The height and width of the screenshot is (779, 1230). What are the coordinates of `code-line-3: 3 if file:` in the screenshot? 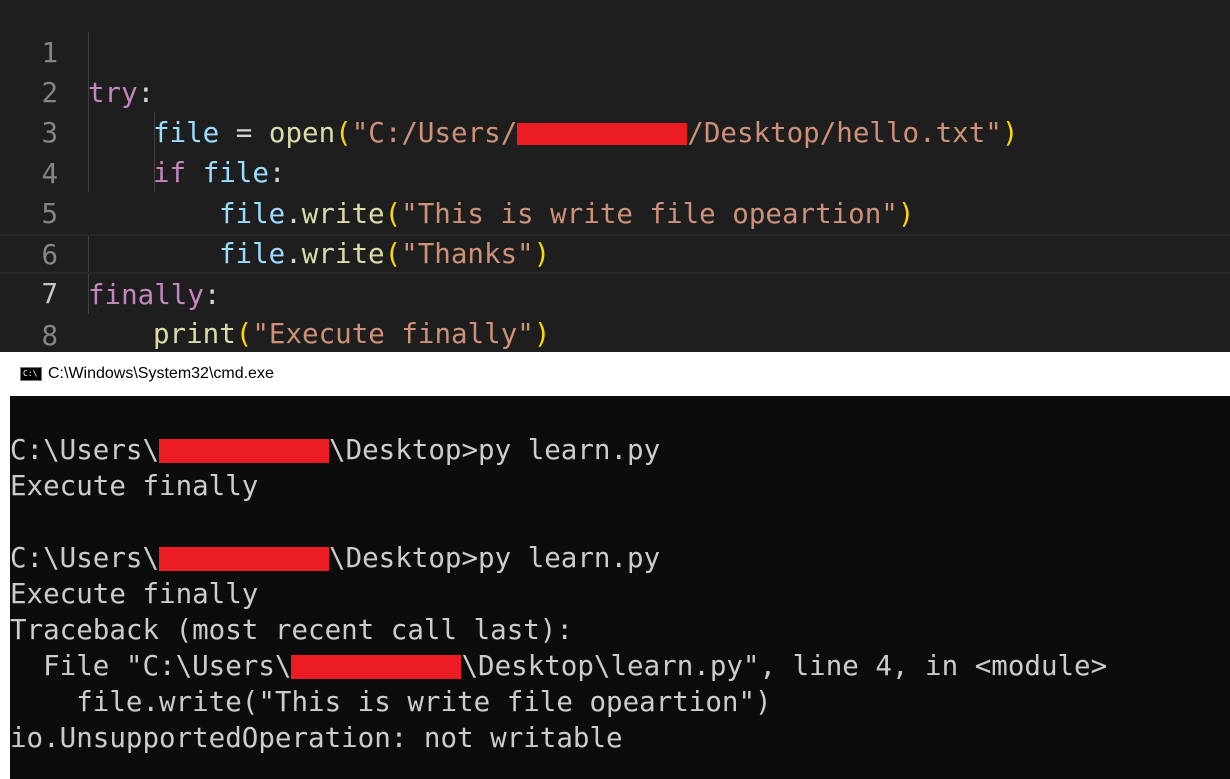 It's located at (615, 131).